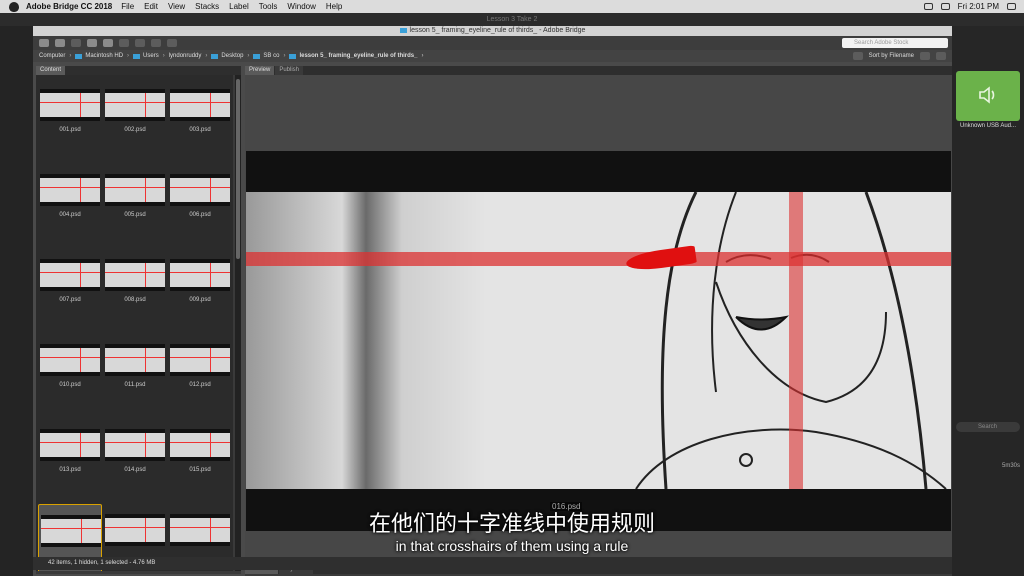 The image size is (1024, 576). What do you see at coordinates (941, 56) in the screenshot?
I see `trash-icon` at bounding box center [941, 56].